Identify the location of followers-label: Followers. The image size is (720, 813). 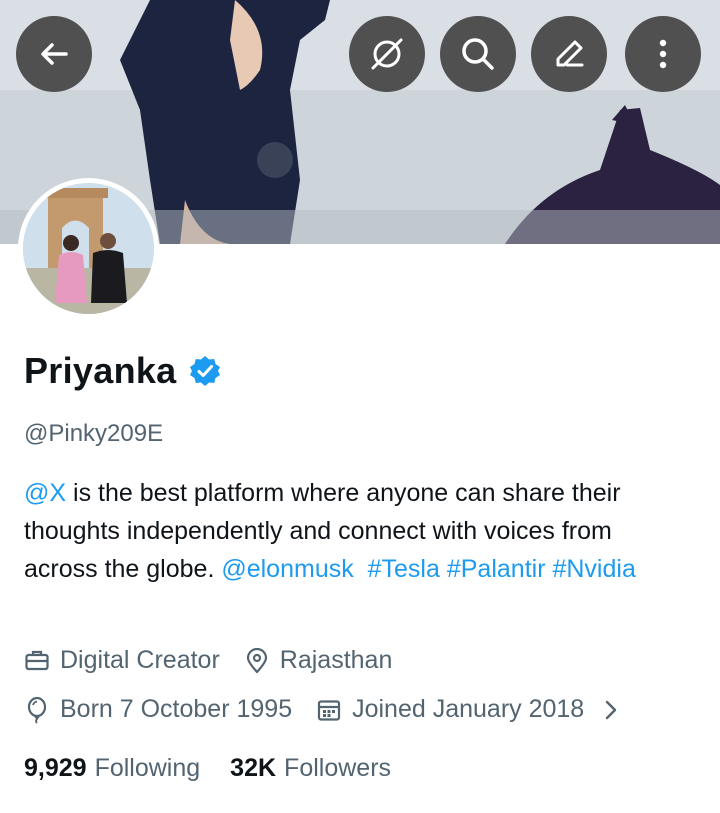
(338, 768).